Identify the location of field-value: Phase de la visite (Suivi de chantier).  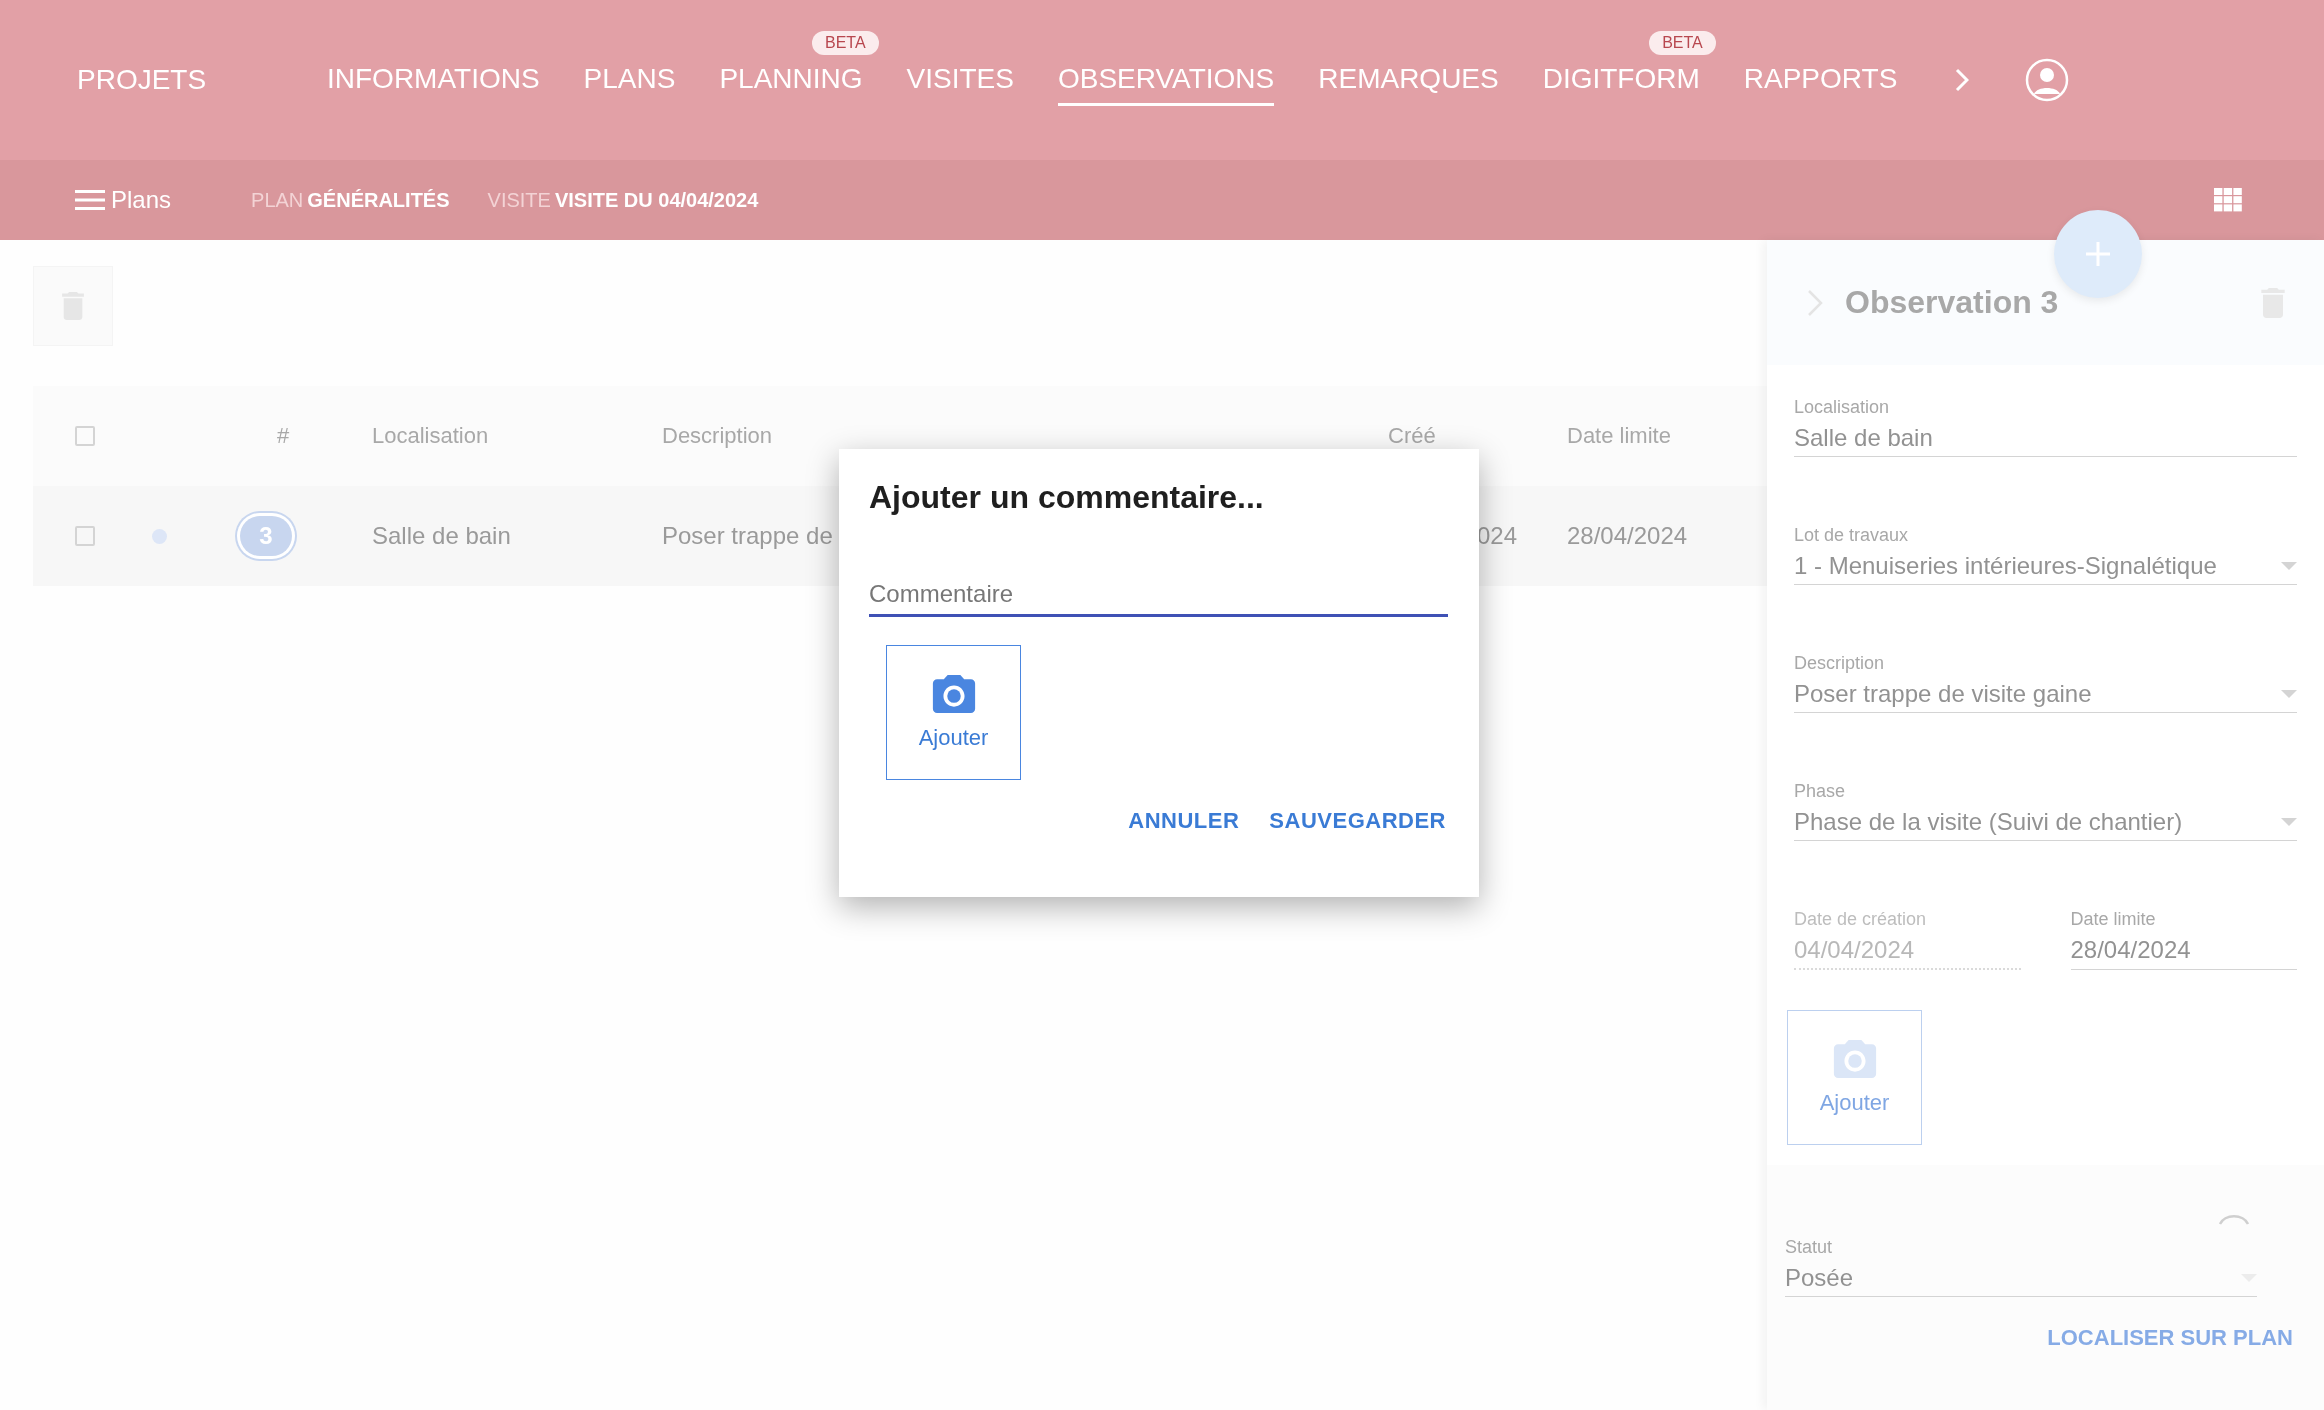
(1989, 822).